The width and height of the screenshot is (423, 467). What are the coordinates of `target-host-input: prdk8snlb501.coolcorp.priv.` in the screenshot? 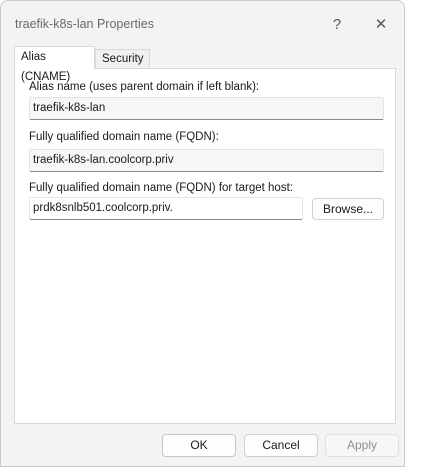 It's located at (166, 208).